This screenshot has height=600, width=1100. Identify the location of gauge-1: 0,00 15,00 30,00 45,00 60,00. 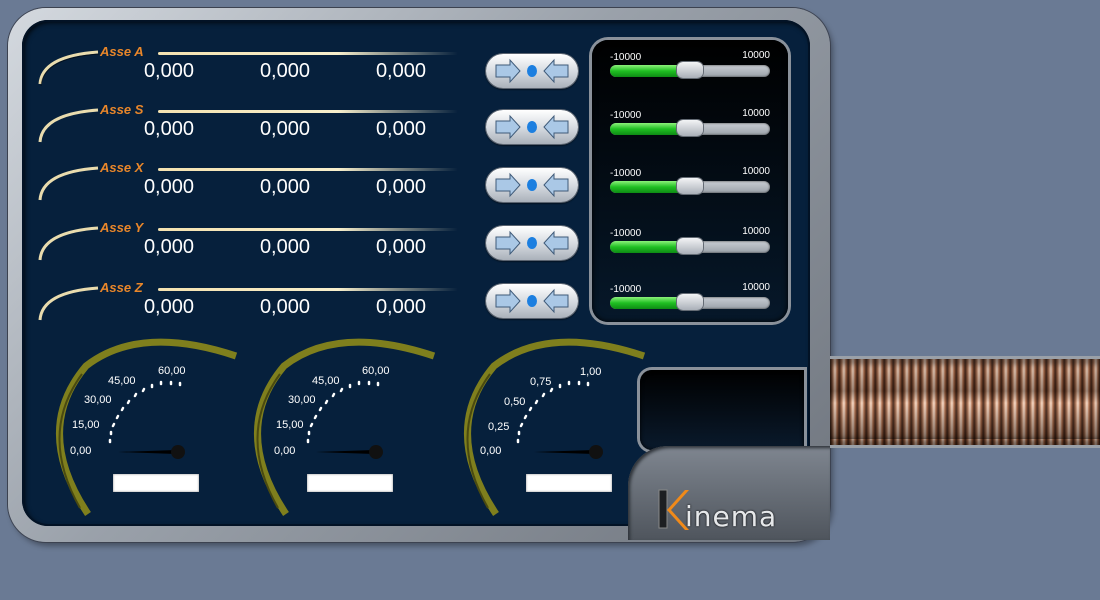
(140, 425).